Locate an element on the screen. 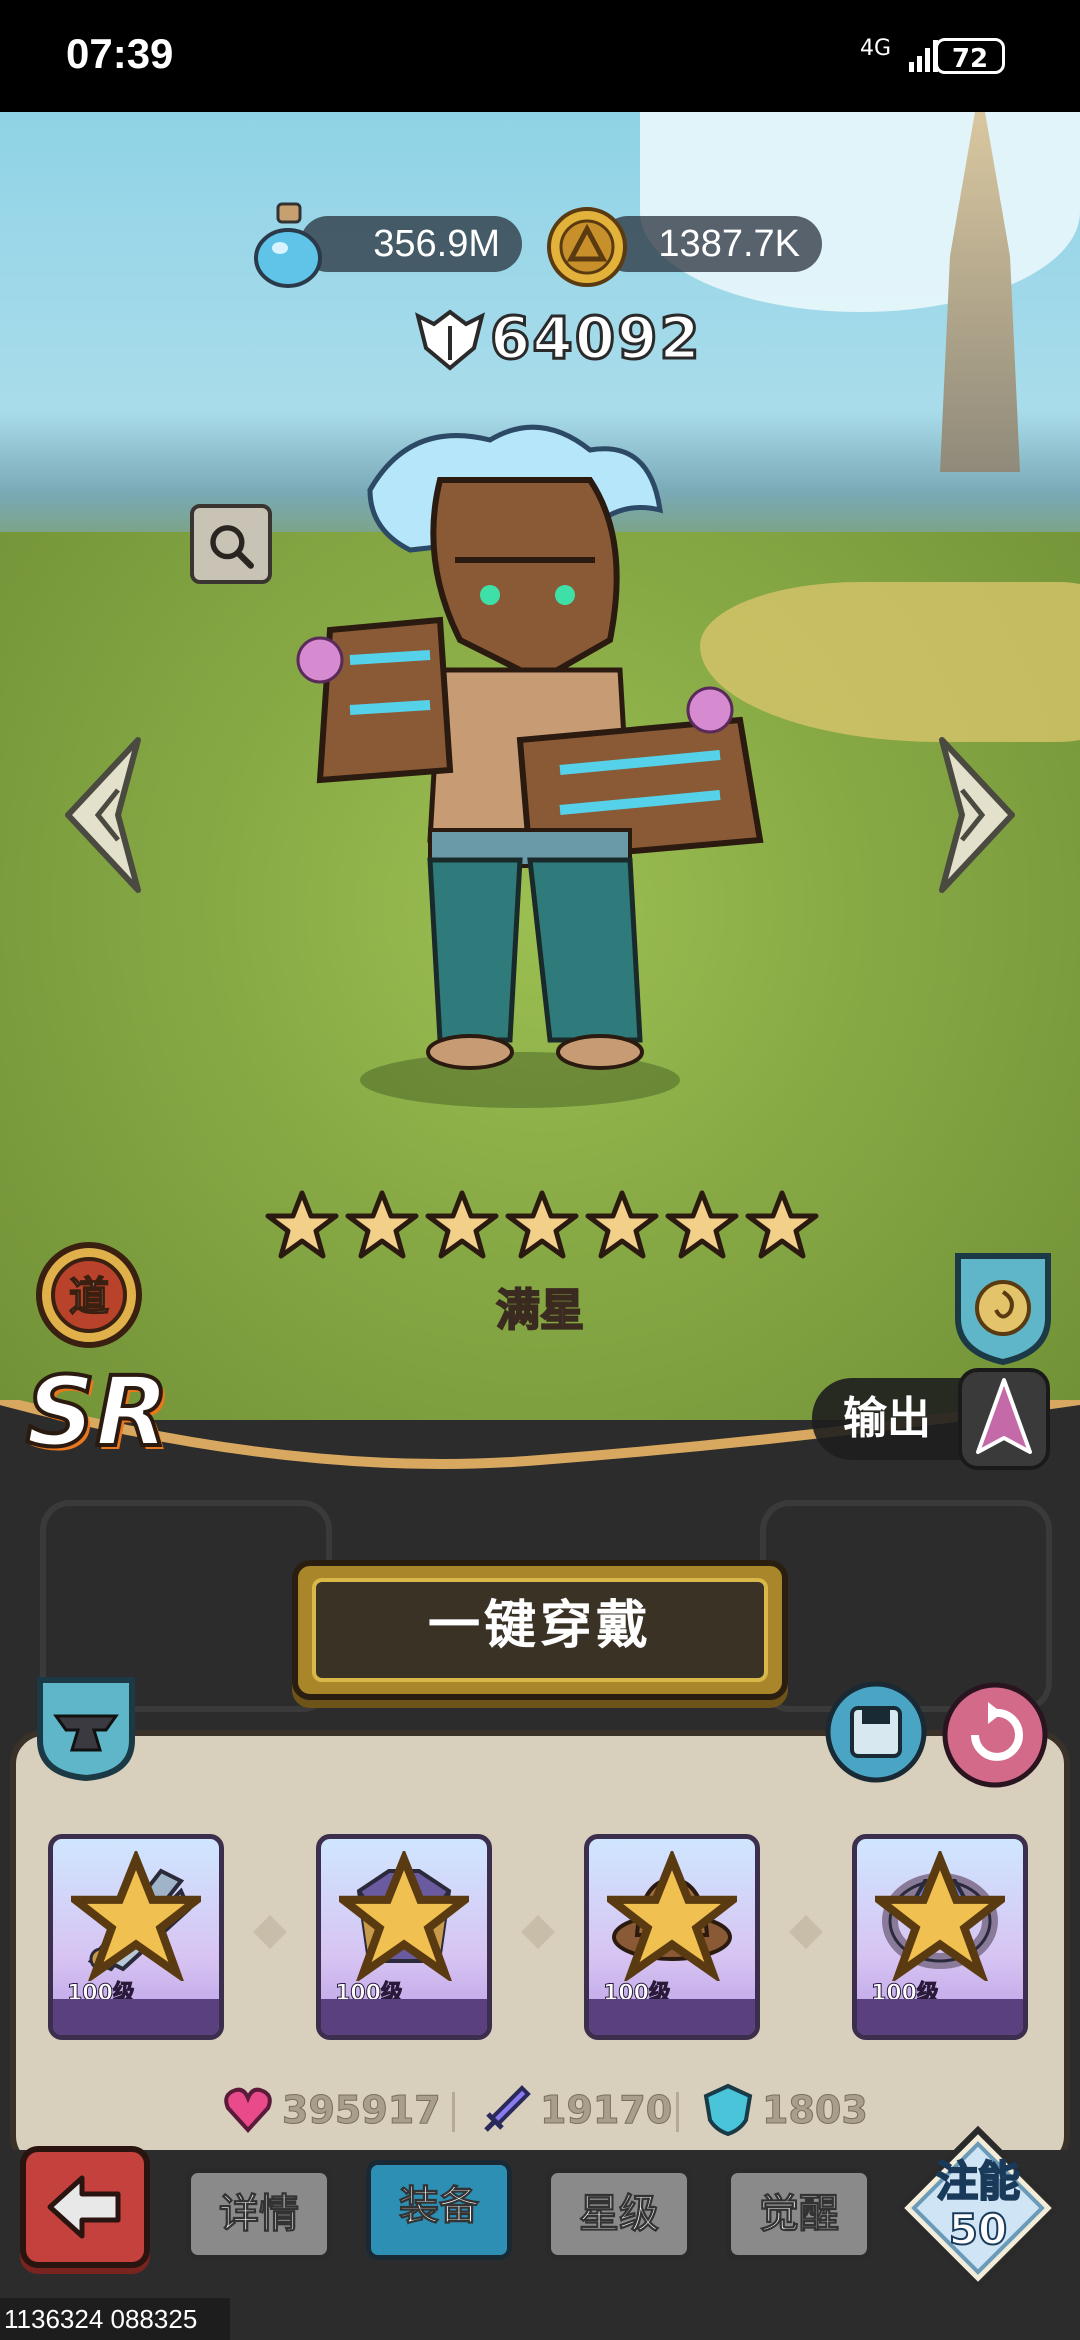  zoom-button is located at coordinates (231, 544).